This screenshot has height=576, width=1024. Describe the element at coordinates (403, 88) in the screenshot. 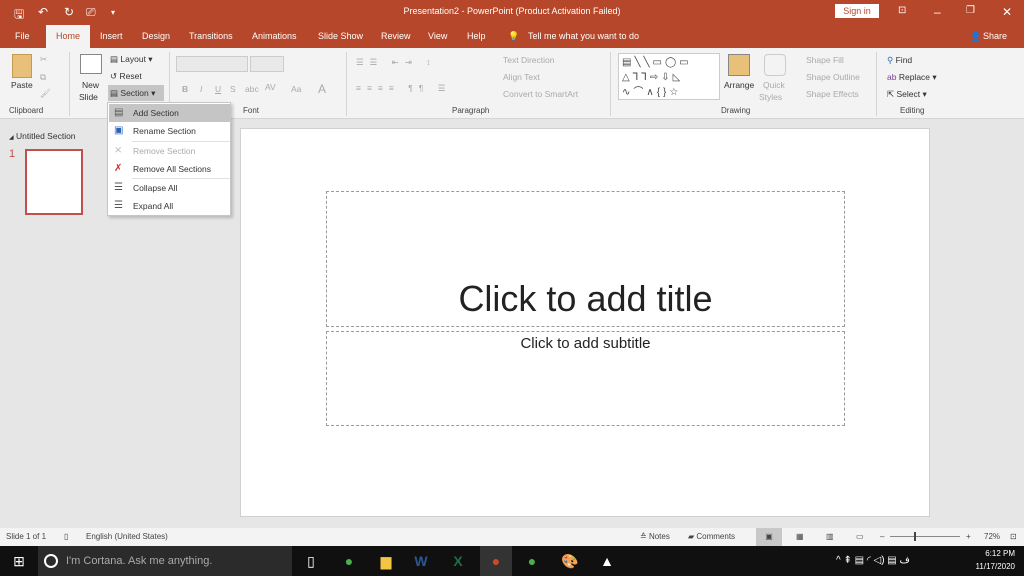

I see `alignment-buttons: ≡≡≡≡ ¶¶ ☰` at that location.